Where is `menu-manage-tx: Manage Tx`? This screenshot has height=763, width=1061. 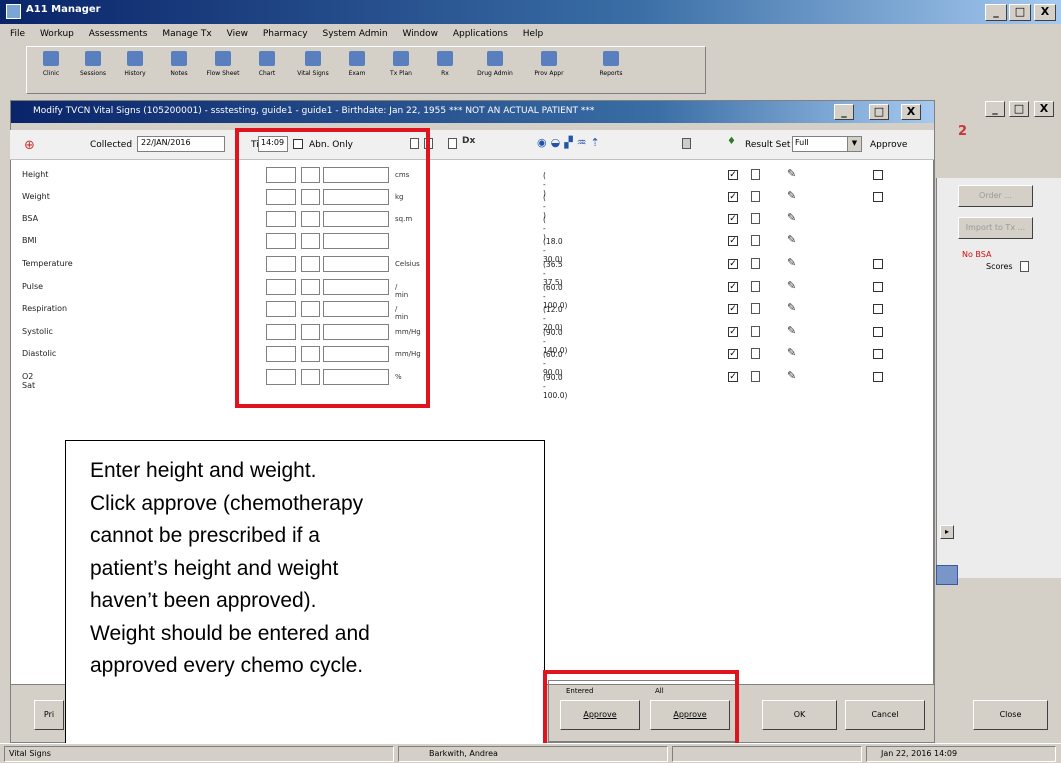 menu-manage-tx: Manage Tx is located at coordinates (186, 34).